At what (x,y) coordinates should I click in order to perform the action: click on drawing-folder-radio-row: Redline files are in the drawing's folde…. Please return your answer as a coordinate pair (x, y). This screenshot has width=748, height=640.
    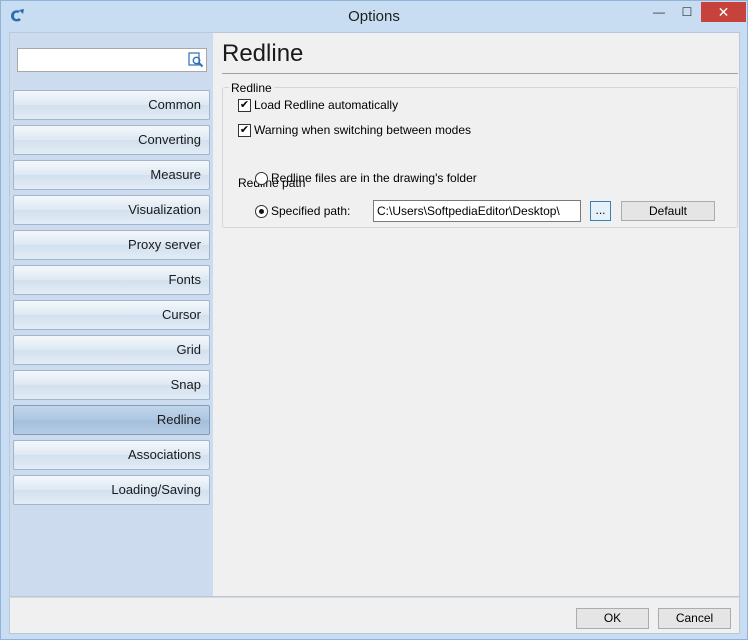
    Looking at the image, I should click on (366, 178).